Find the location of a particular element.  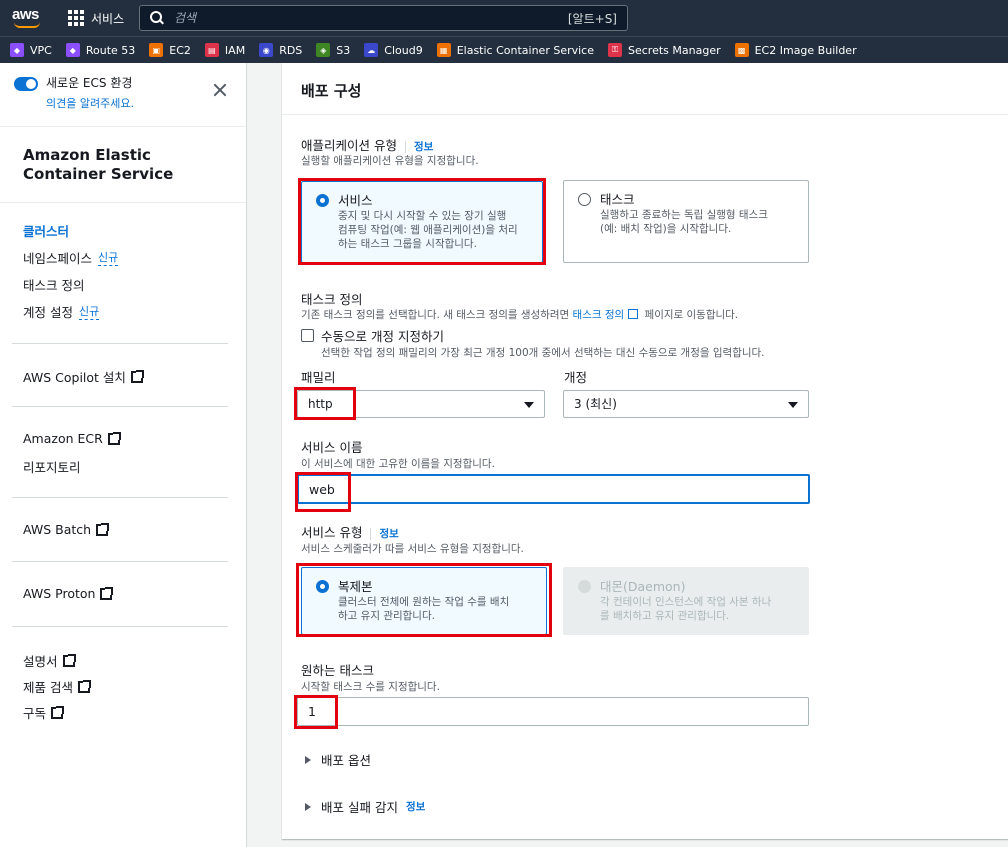

task-title: 태스크 is located at coordinates (617, 199).